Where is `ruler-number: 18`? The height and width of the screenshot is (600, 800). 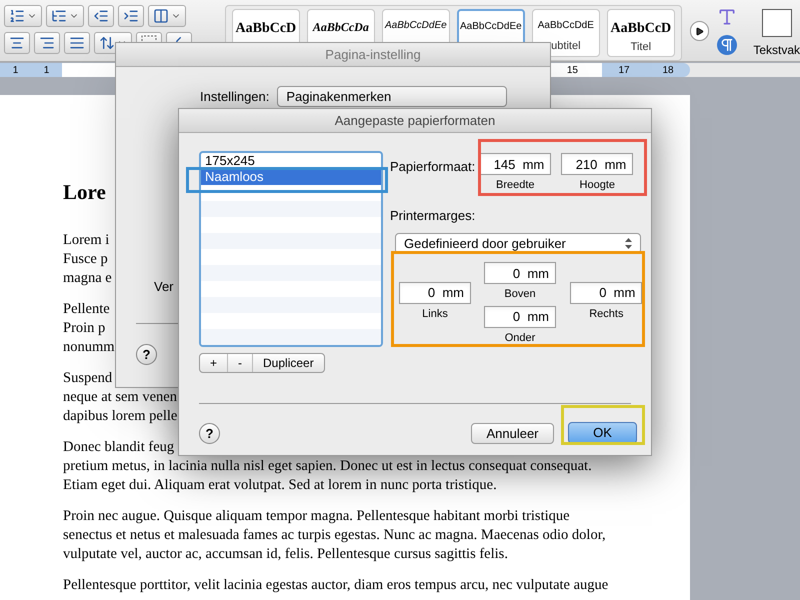 ruler-number: 18 is located at coordinates (668, 70).